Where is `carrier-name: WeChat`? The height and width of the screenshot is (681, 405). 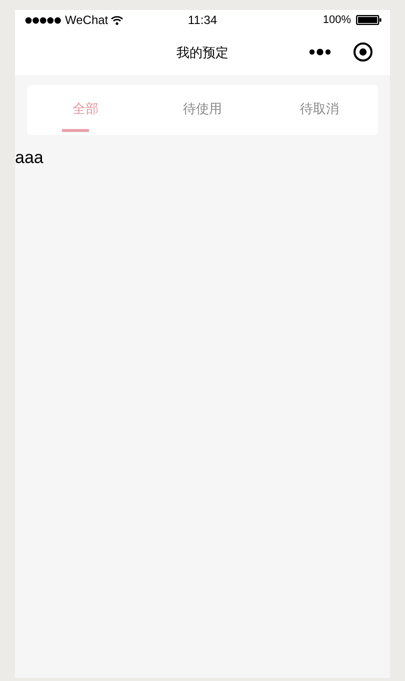 carrier-name: WeChat is located at coordinates (86, 20).